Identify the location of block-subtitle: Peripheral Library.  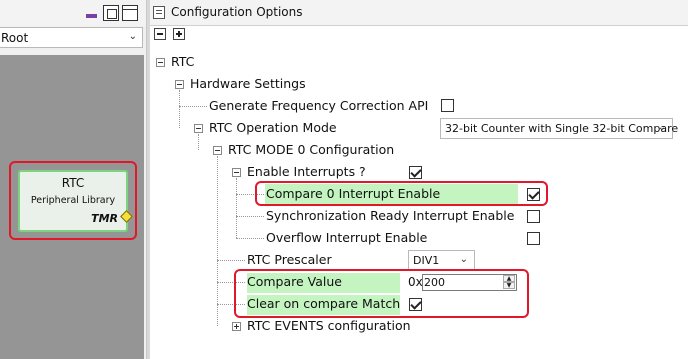
(73, 200).